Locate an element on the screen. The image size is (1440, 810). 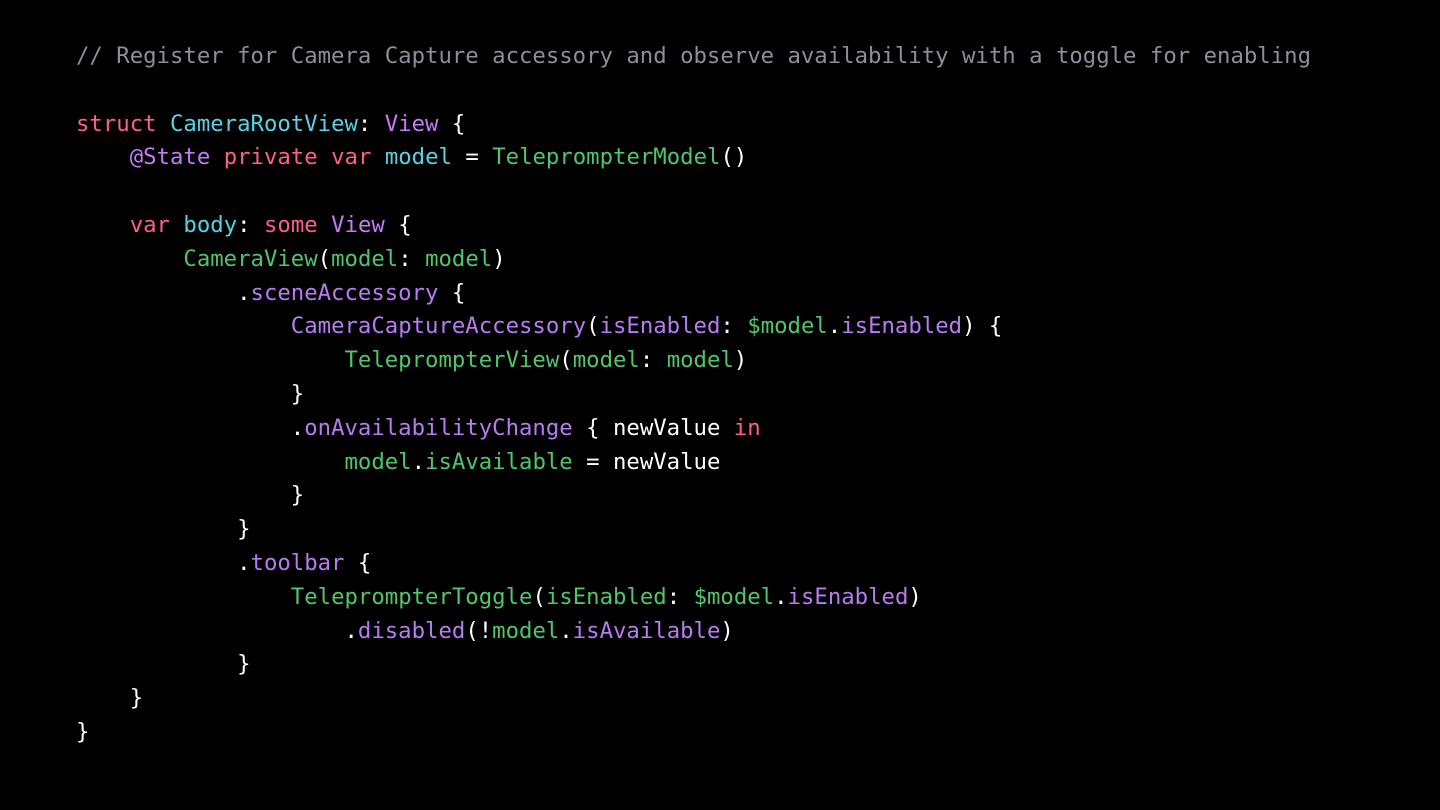
code-line: model.isAvailable = newValue is located at coordinates (746, 463).